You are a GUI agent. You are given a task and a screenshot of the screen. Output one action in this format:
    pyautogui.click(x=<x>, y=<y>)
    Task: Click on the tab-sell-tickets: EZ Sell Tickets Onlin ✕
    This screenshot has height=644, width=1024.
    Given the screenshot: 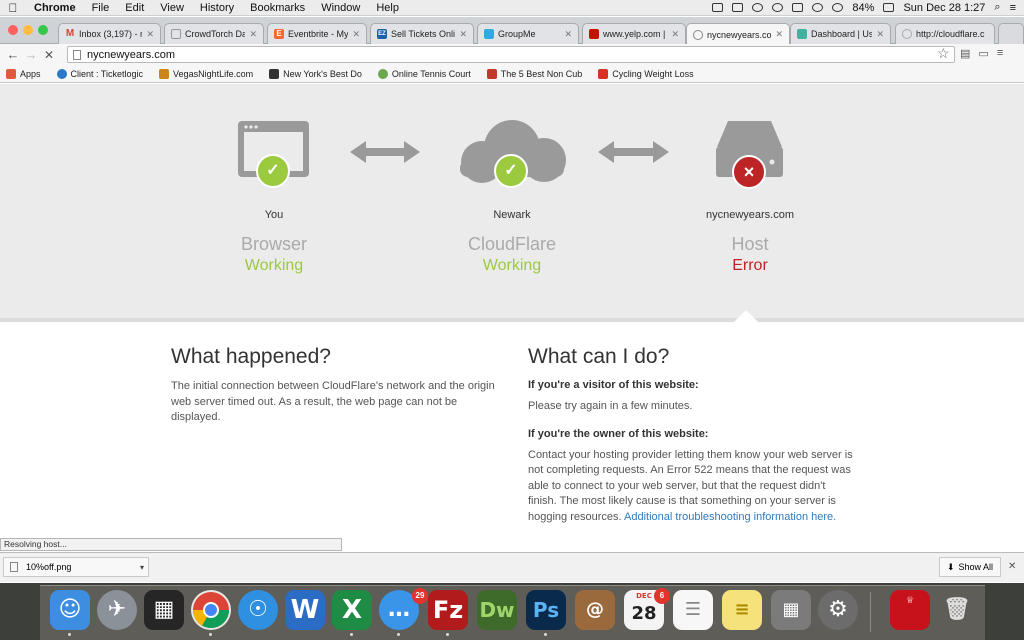 What is the action you would take?
    pyautogui.click(x=422, y=33)
    